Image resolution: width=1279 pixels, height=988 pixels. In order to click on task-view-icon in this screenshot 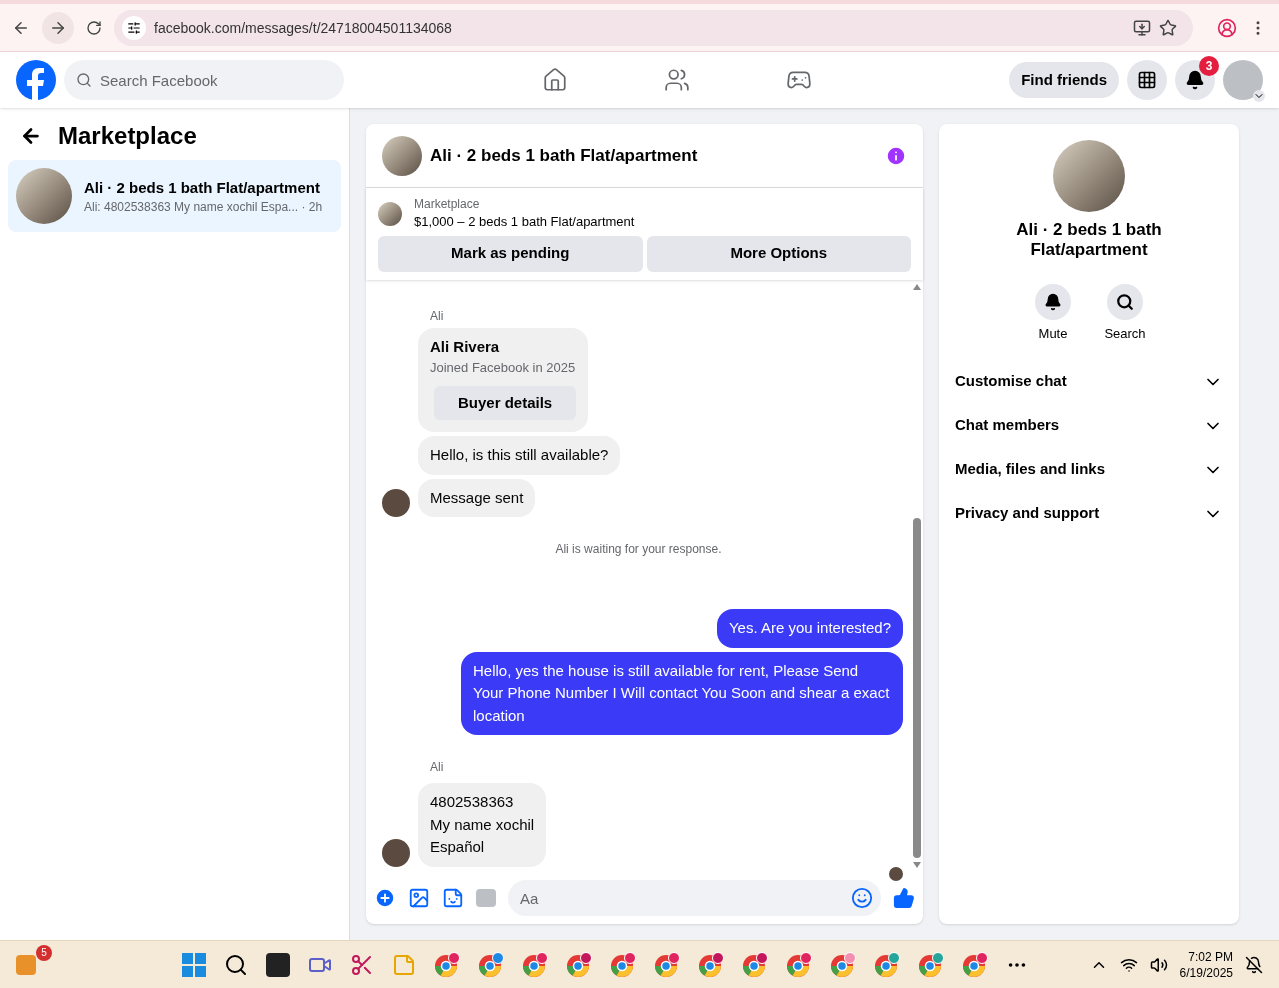, I will do `click(277, 964)`.